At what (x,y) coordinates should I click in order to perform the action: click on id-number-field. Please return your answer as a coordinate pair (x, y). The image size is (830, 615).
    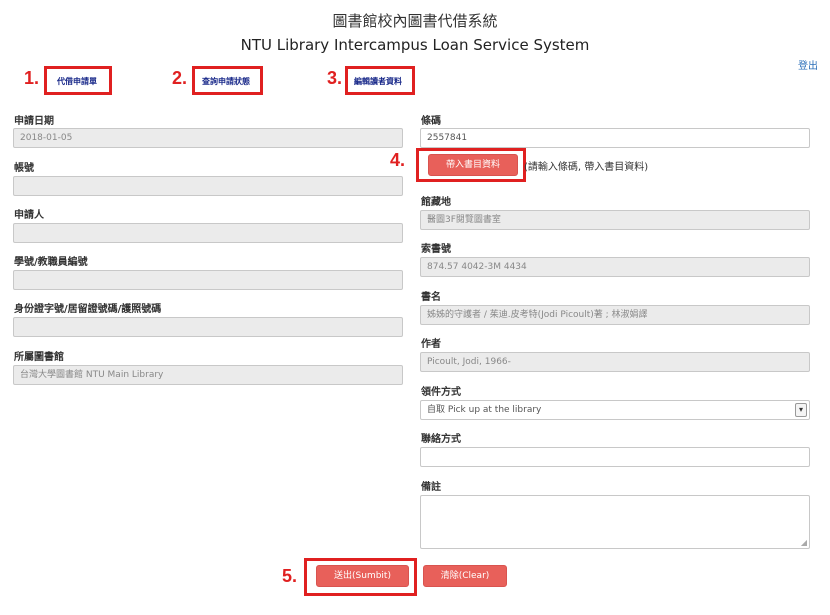
    Looking at the image, I should click on (208, 327).